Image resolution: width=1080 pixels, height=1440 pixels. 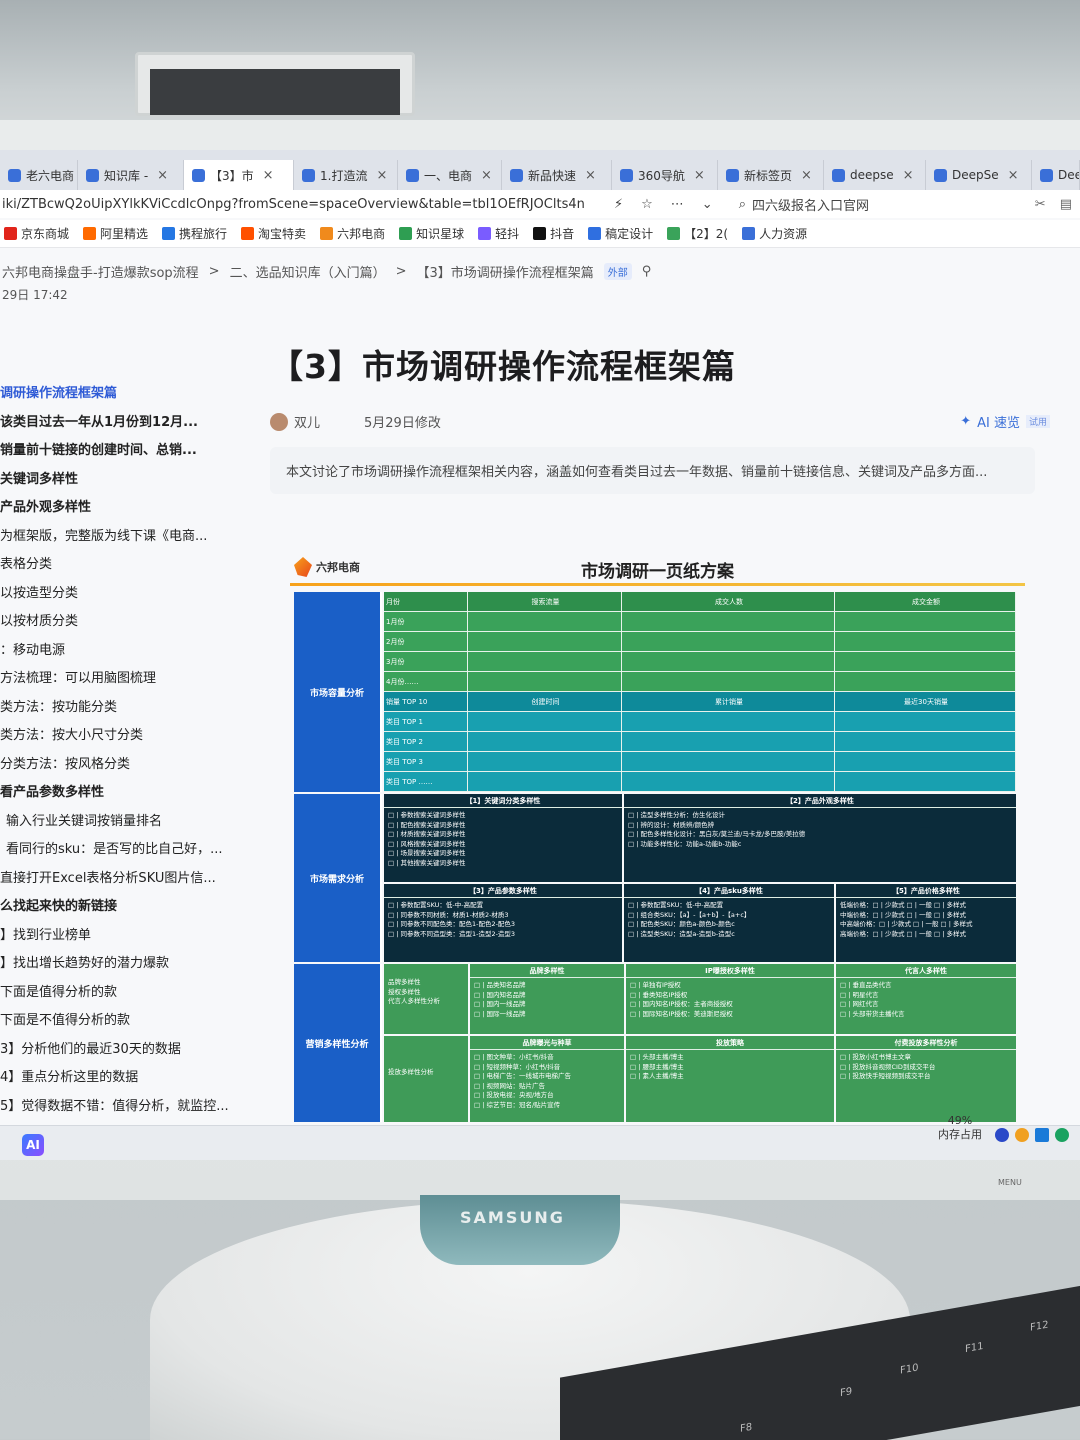 What do you see at coordinates (239, 175) in the screenshot?
I see `browser-tab: 【3】市 ×` at bounding box center [239, 175].